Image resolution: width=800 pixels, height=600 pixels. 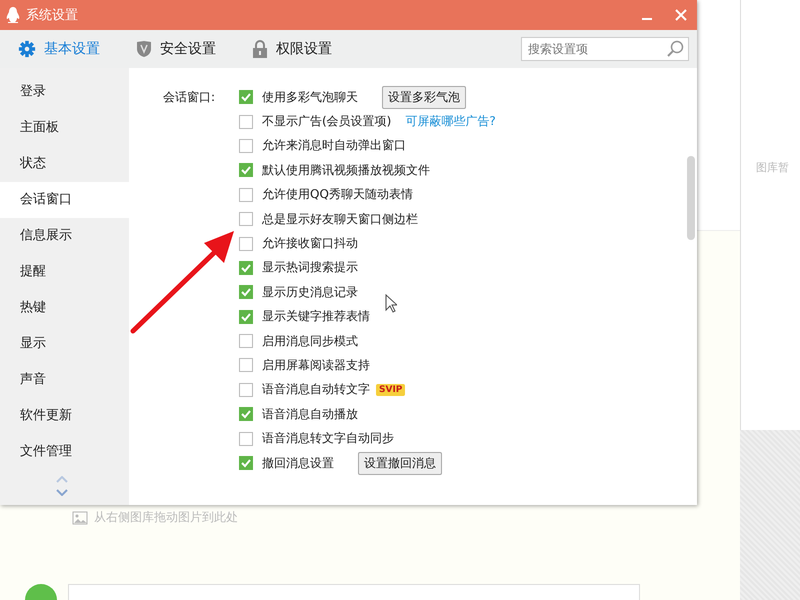 What do you see at coordinates (64, 200) in the screenshot?
I see `sidebar-item: 会话窗口` at bounding box center [64, 200].